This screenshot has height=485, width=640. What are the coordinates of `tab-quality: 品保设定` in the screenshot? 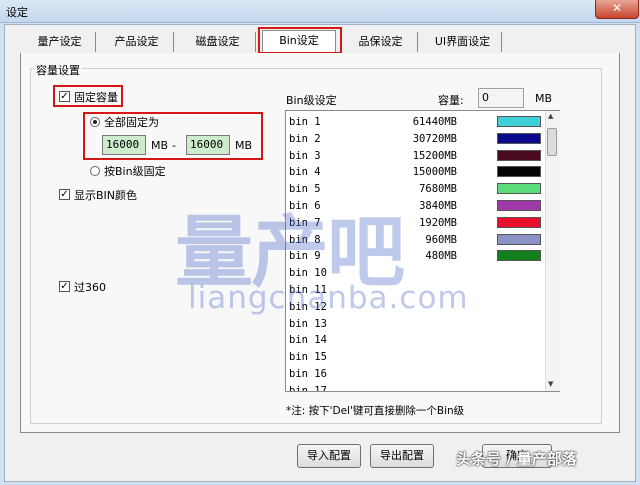 It's located at (381, 42).